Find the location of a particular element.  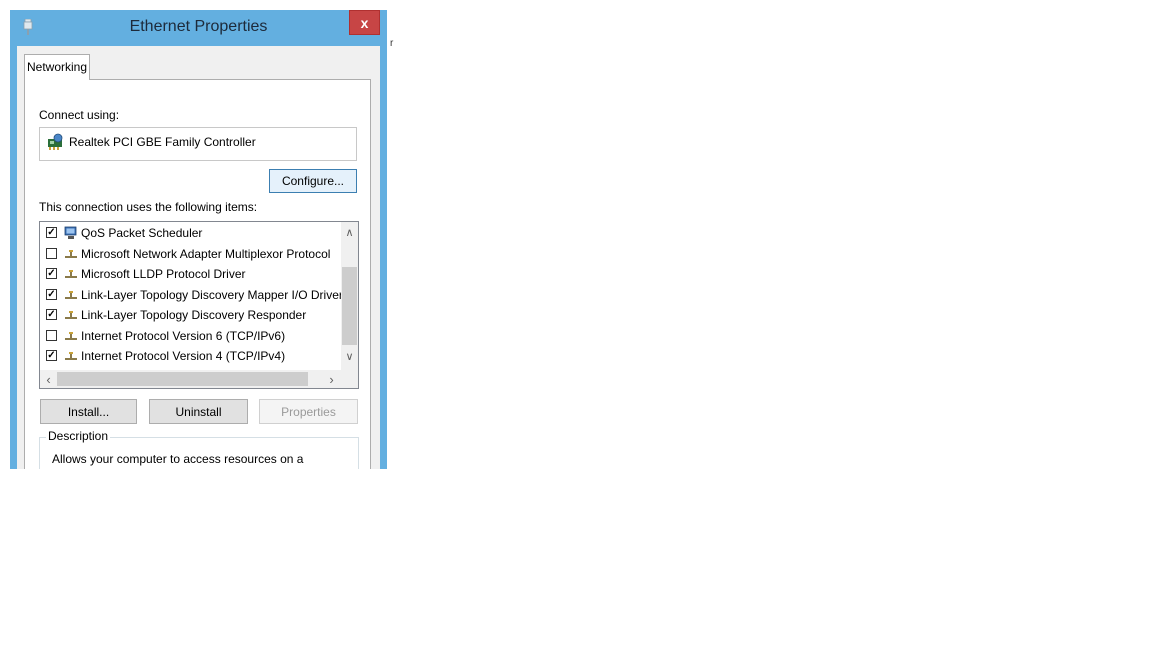

title-bar: Ethernet Properties x is located at coordinates (198, 28).